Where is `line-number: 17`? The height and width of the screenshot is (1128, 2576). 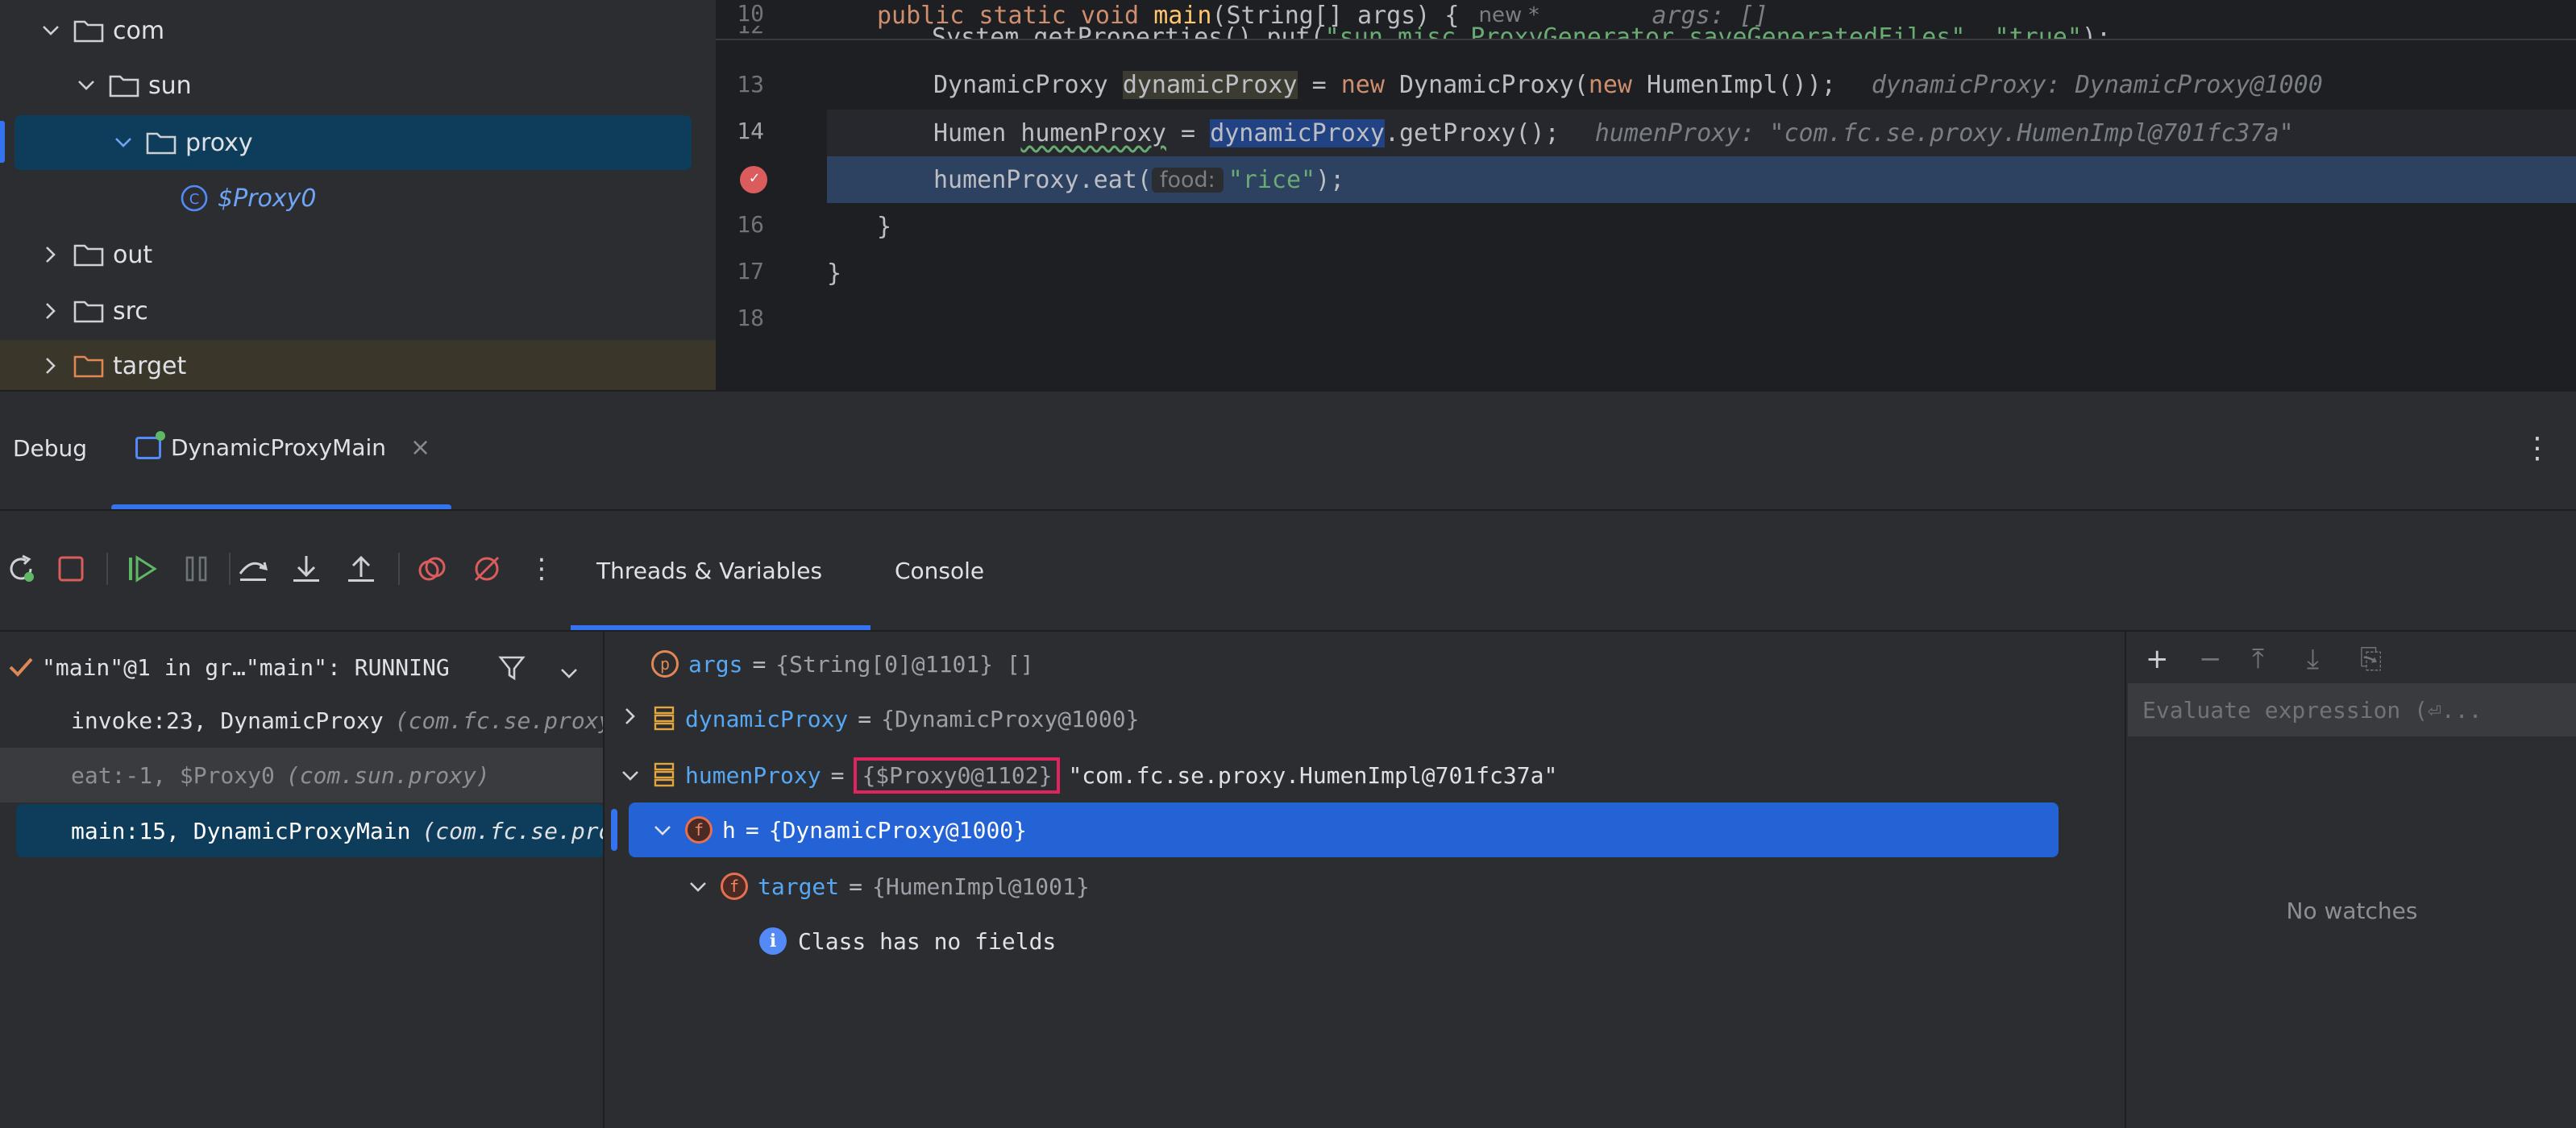 line-number: 17 is located at coordinates (750, 271).